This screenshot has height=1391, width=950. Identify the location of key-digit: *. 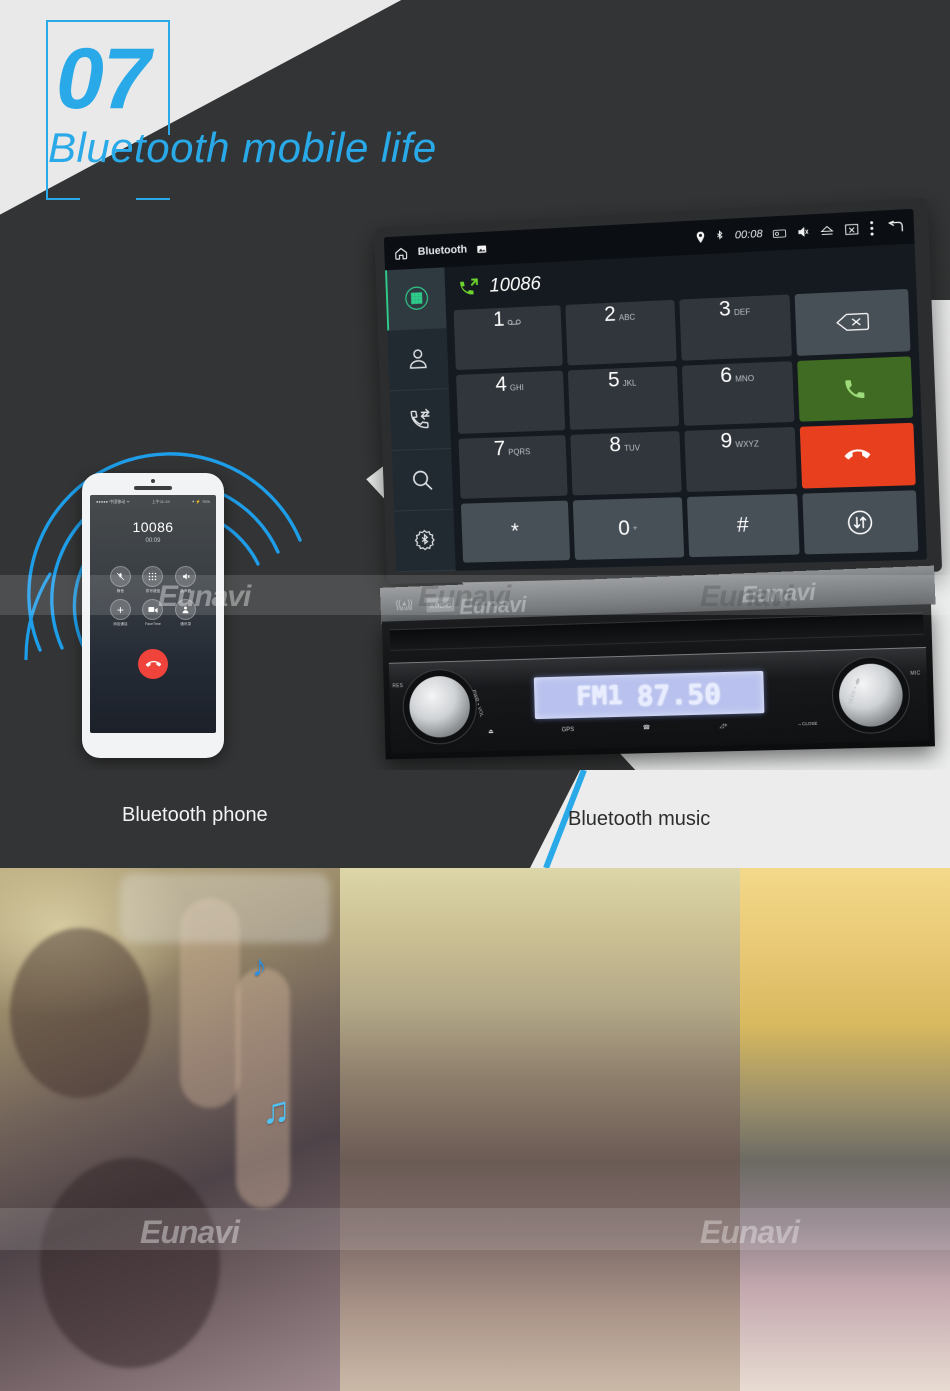
(515, 531).